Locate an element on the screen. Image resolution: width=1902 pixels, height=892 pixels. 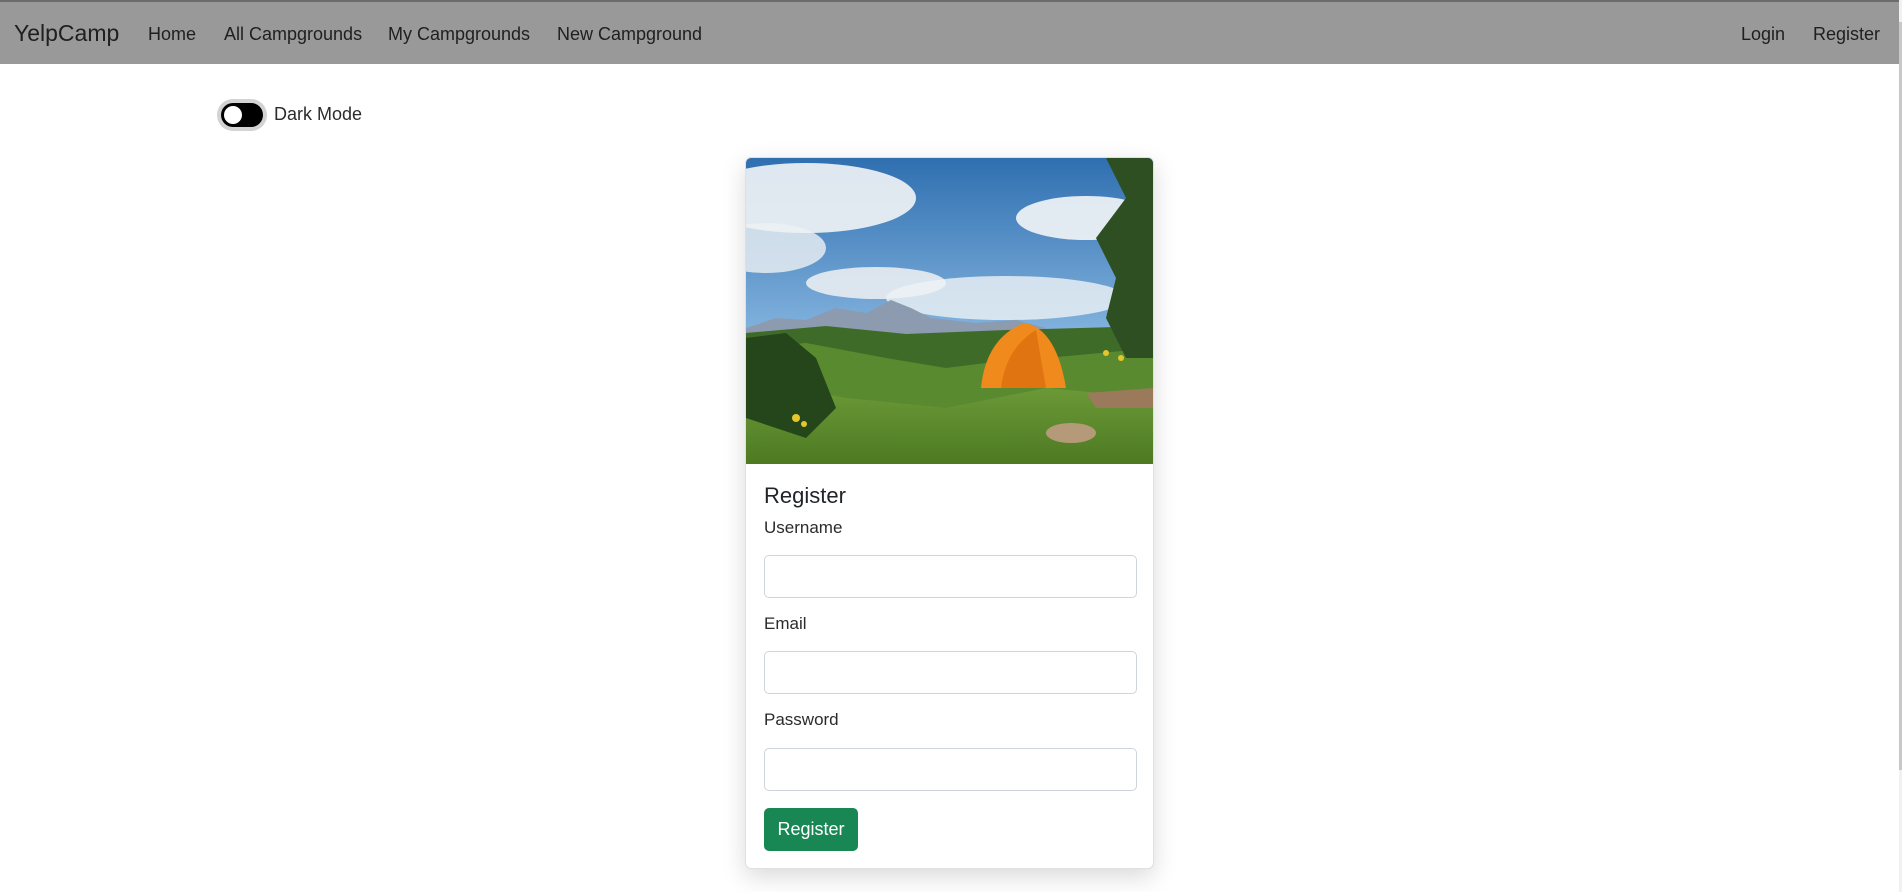
email-input is located at coordinates (950, 672).